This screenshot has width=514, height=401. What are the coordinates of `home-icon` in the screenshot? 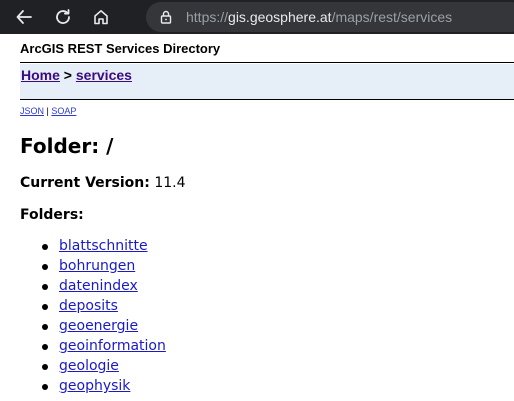 It's located at (101, 17).